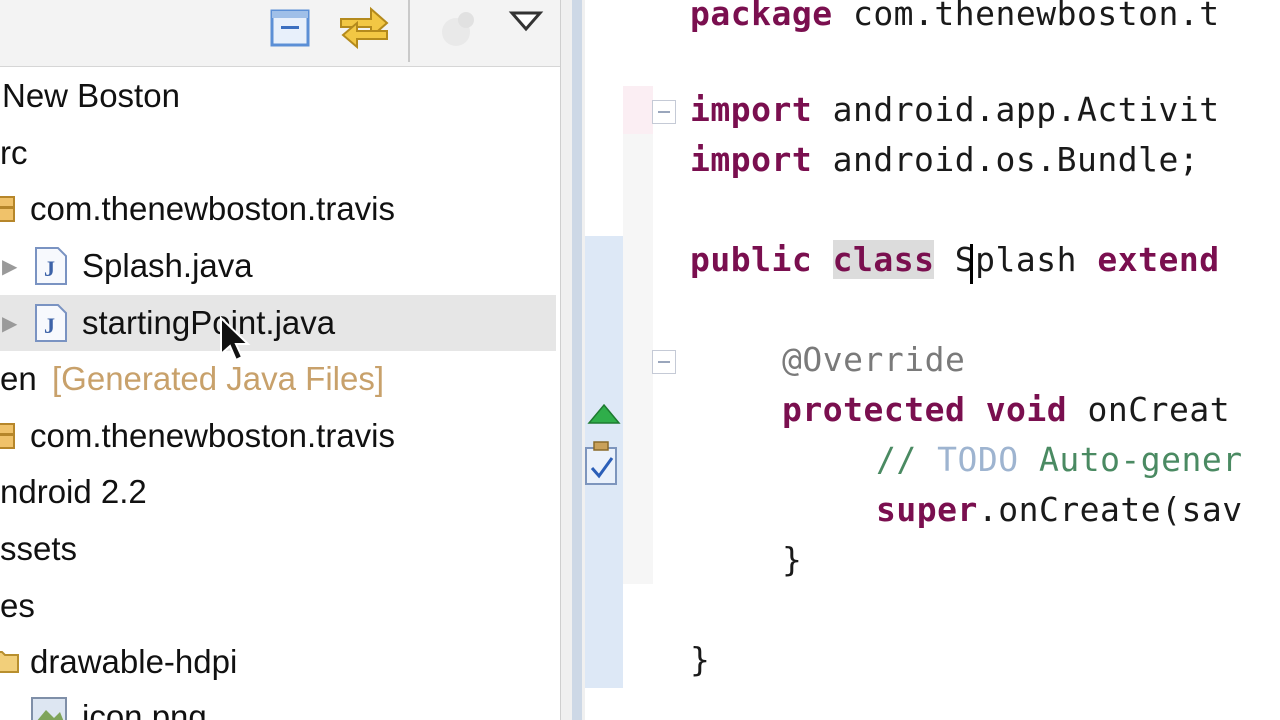 The image size is (1280, 720). What do you see at coordinates (604, 416) in the screenshot?
I see `override-triangle-icon` at bounding box center [604, 416].